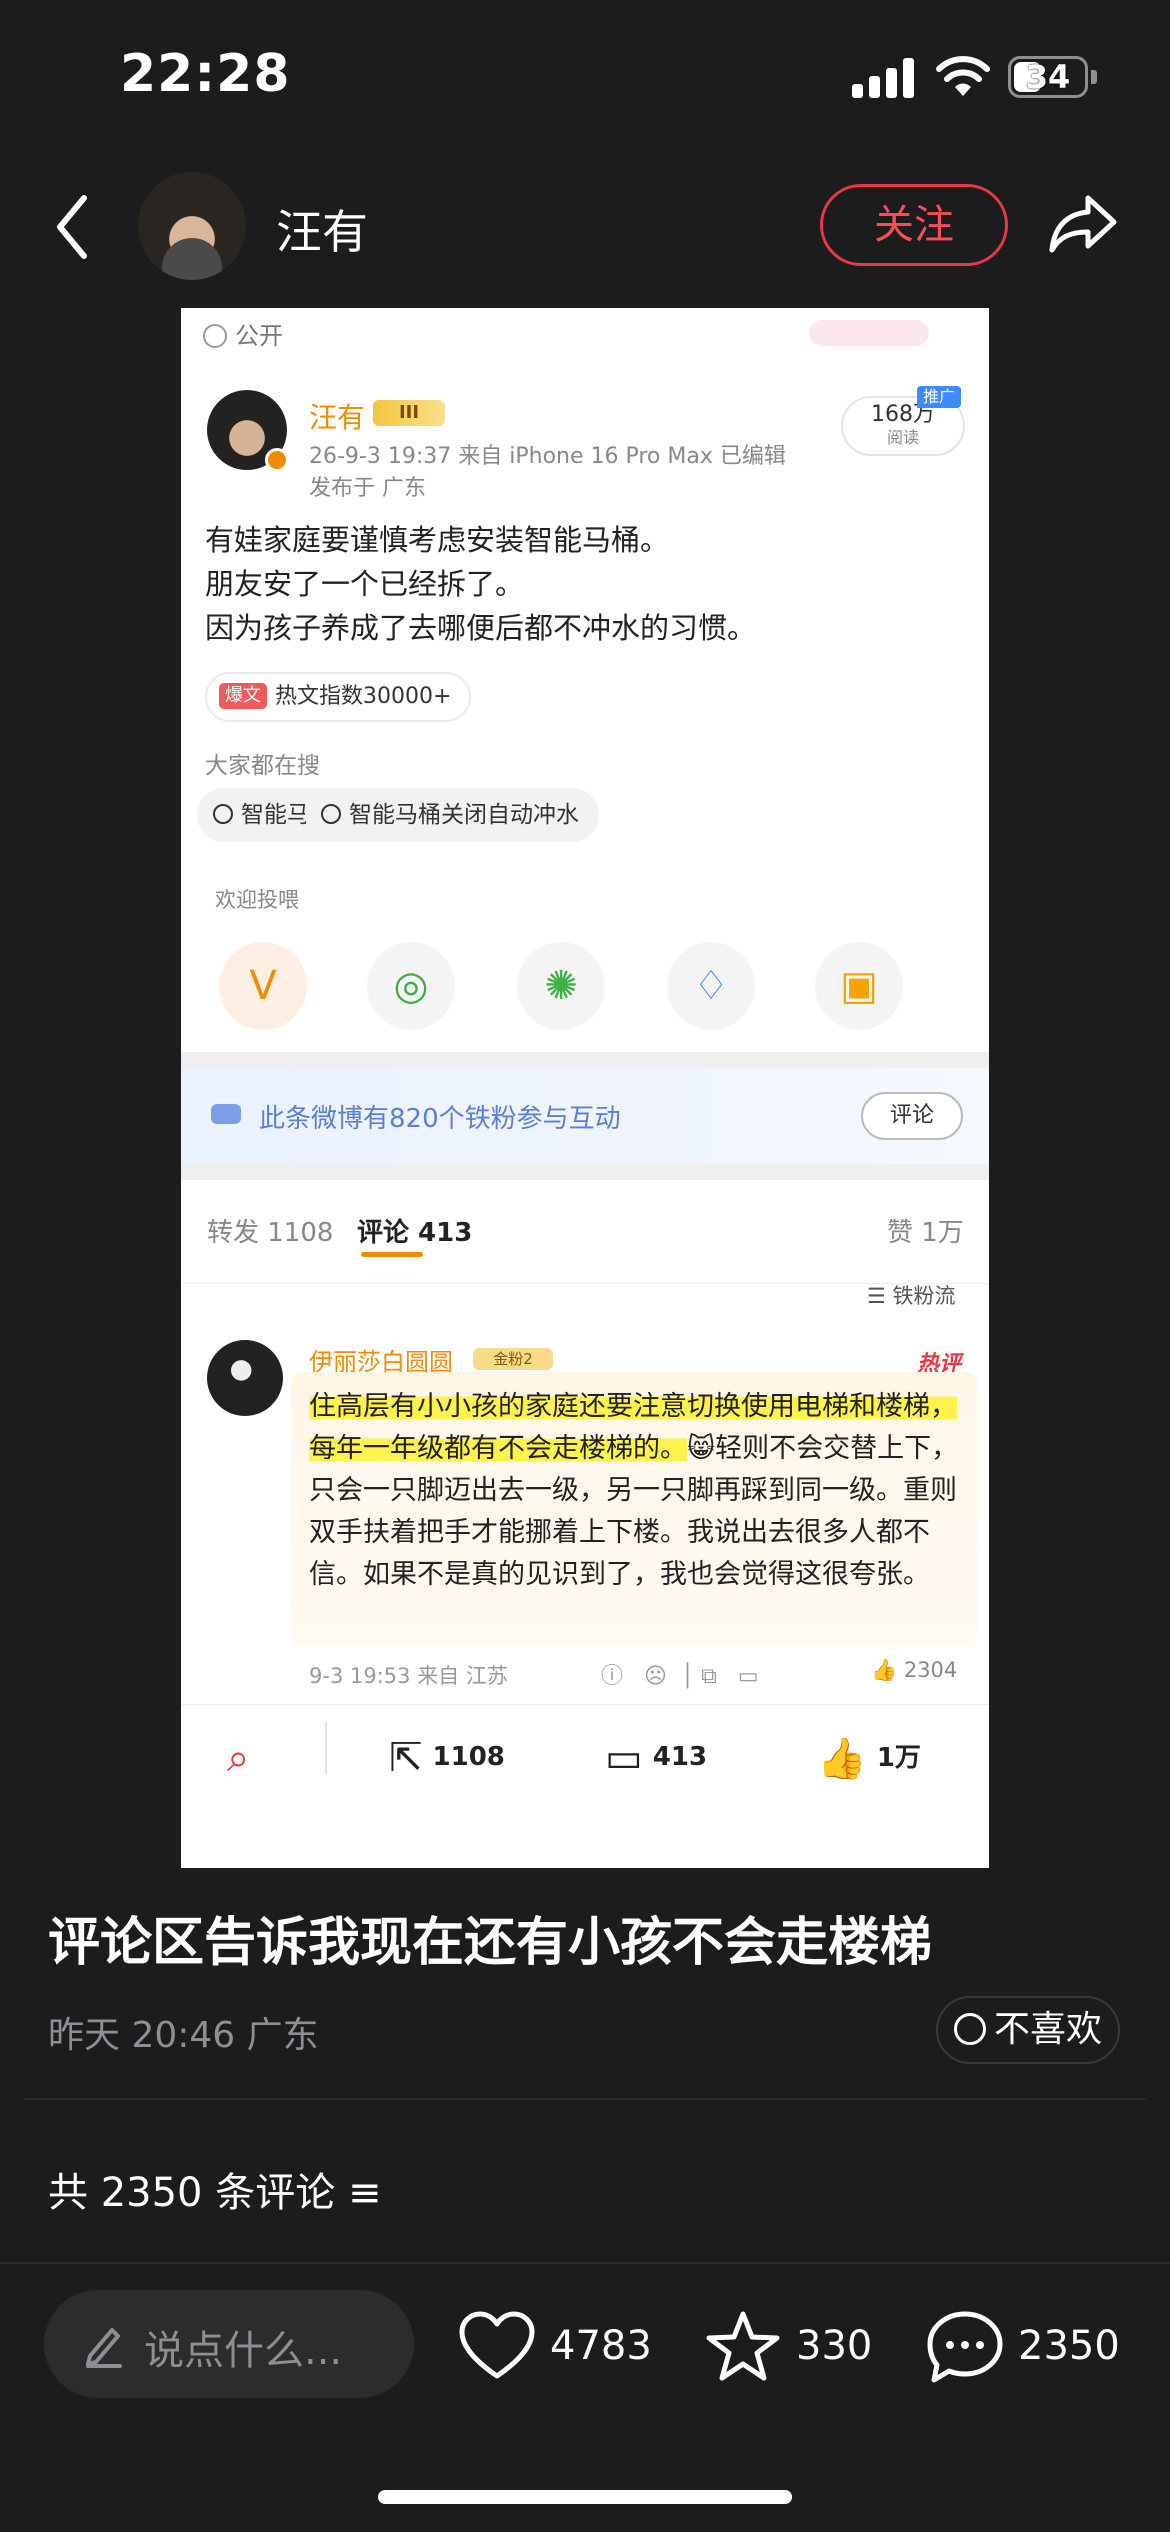 This screenshot has width=1170, height=2532. Describe the element at coordinates (263, 986) in the screenshot. I see `vplus-icon: V` at that location.